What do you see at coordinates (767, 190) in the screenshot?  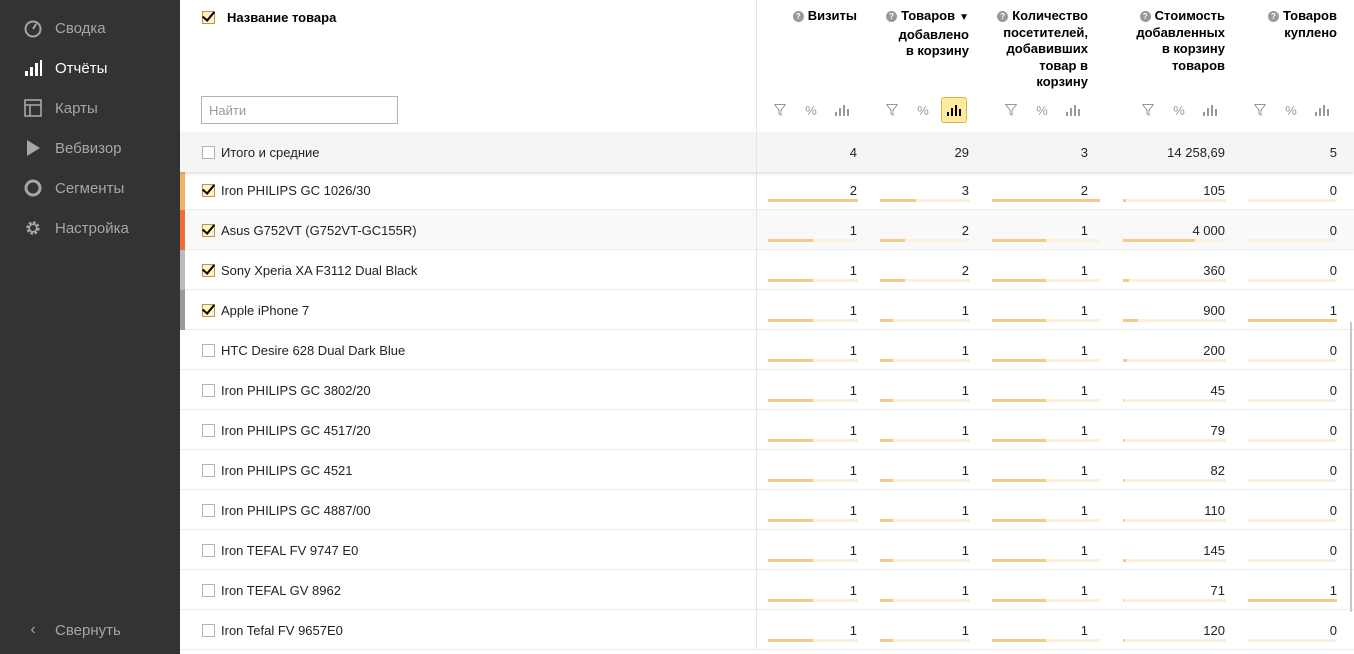 I see `table-row: Iron PHILIPS GC 1026/30 2 3 2 105 0` at bounding box center [767, 190].